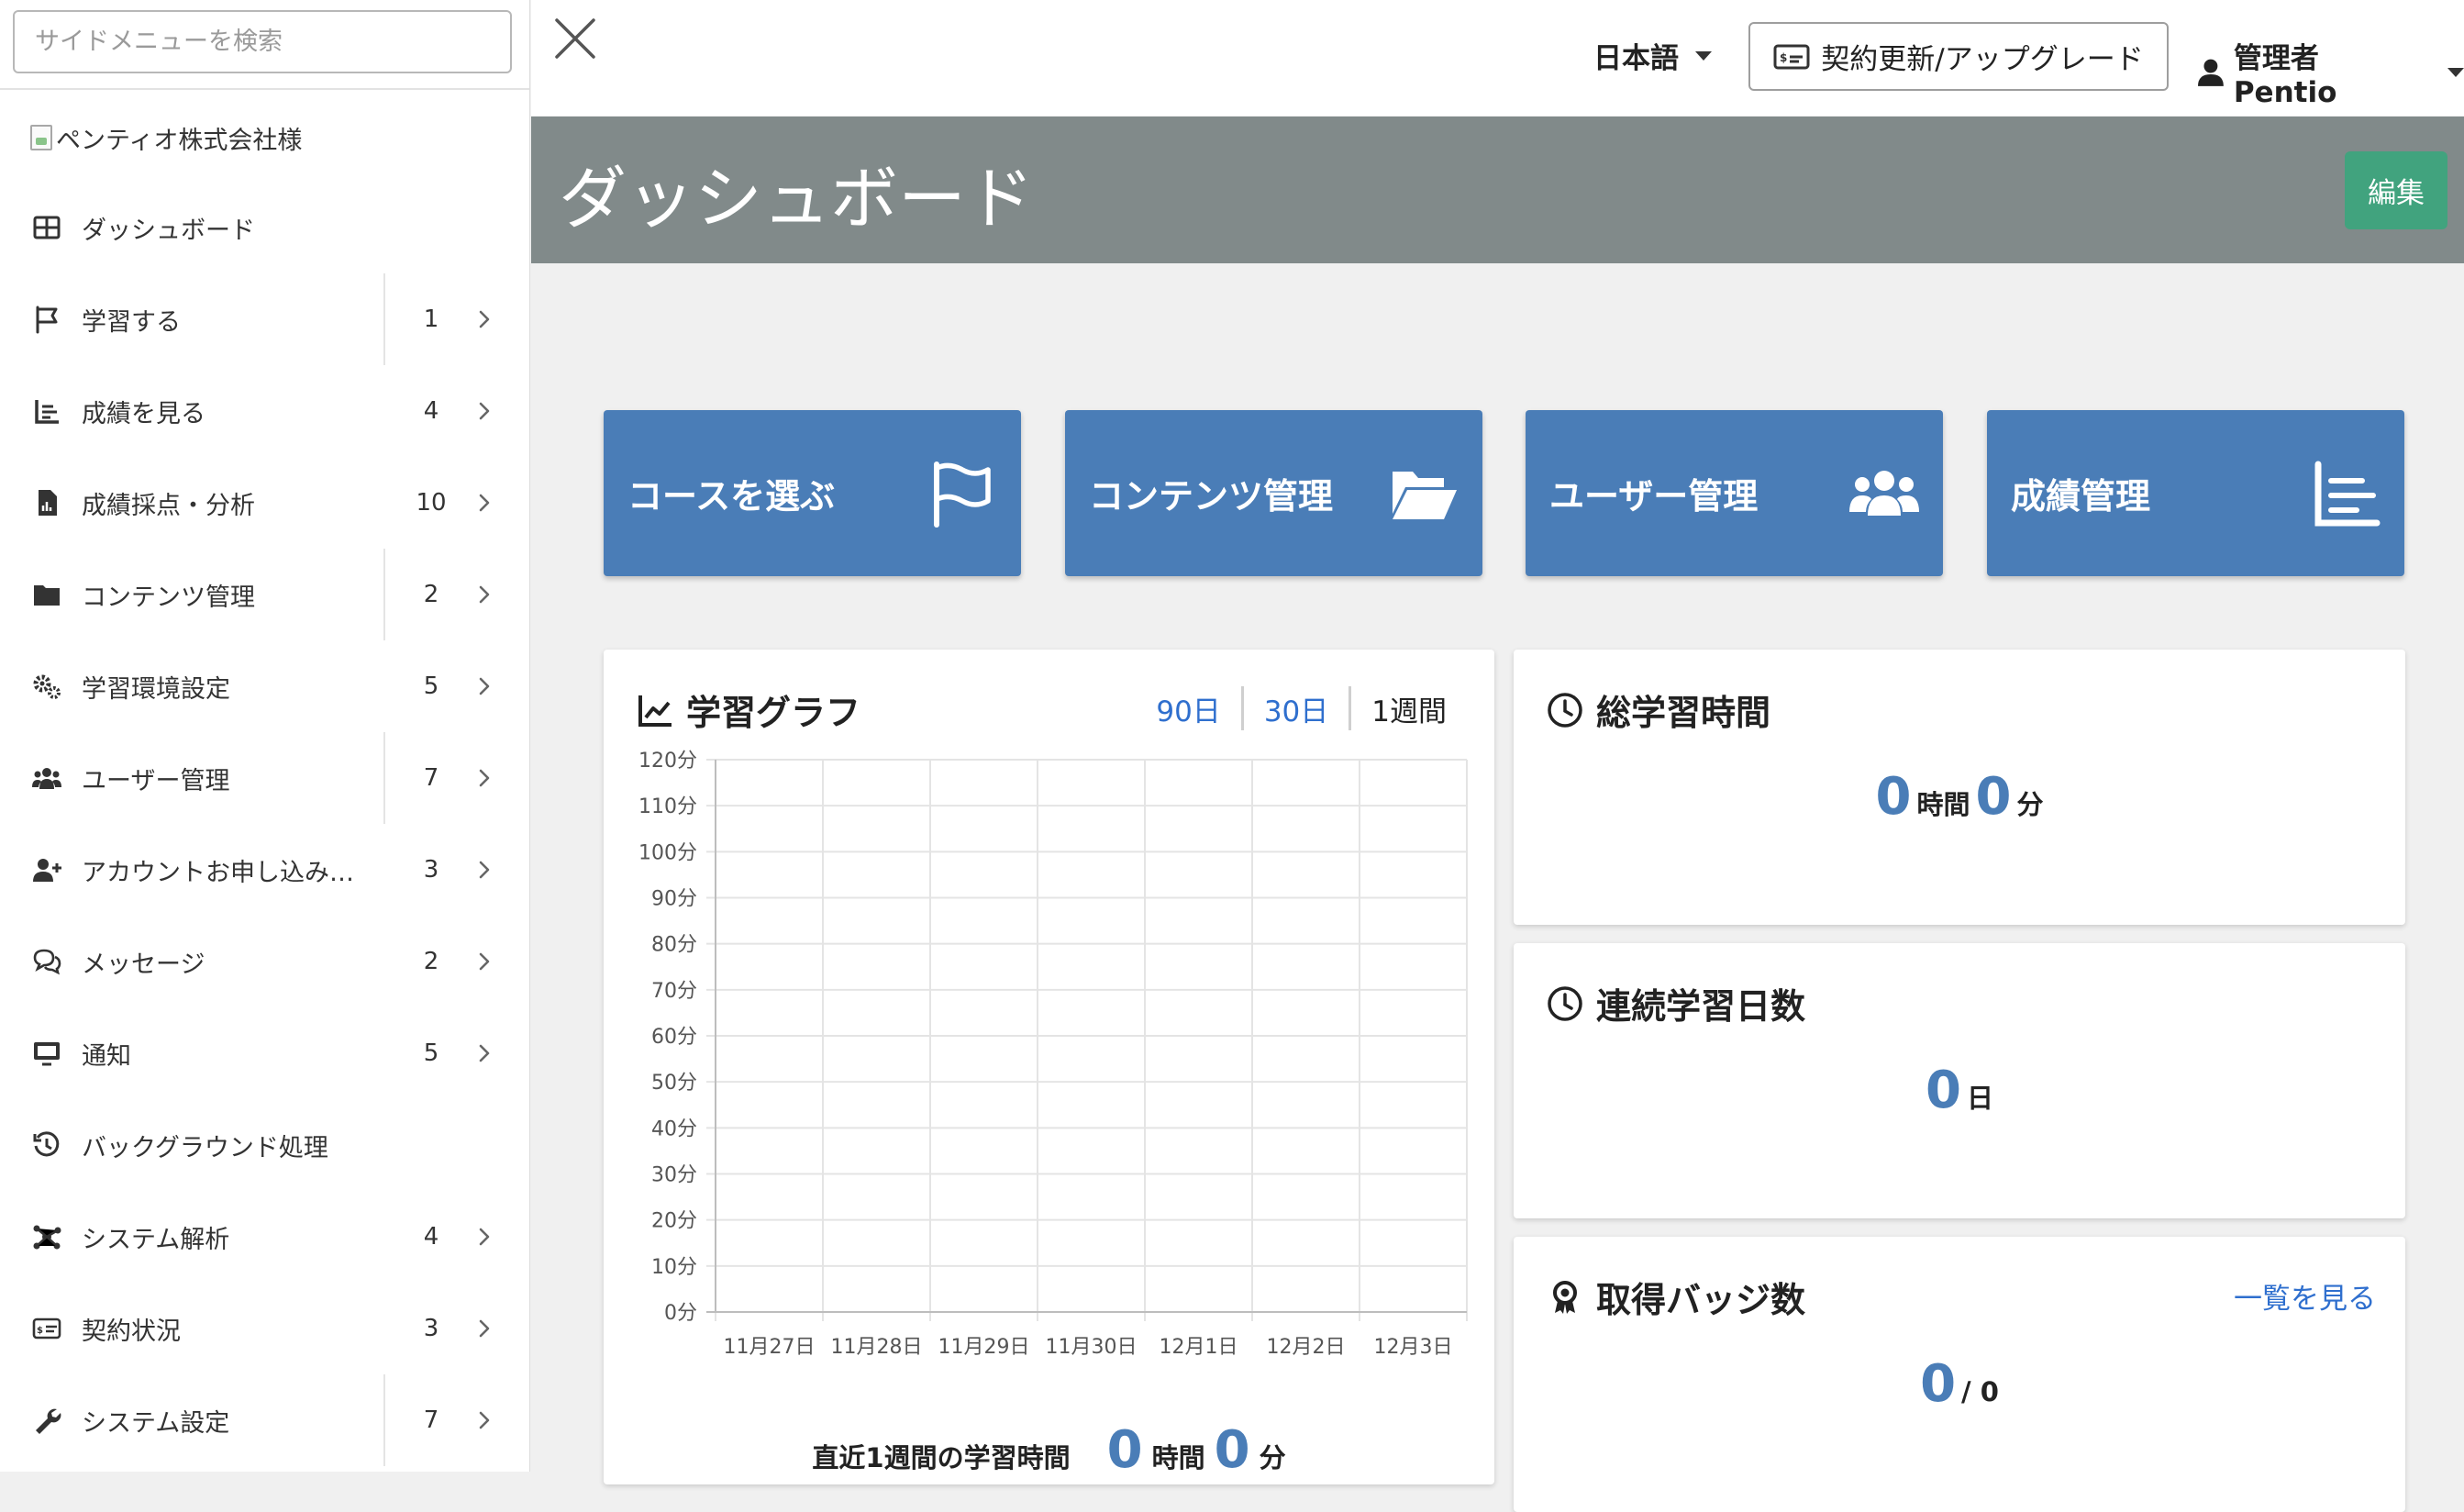 The image size is (2464, 1512). What do you see at coordinates (674, 1221) in the screenshot?
I see `y-tick-label: 20分` at bounding box center [674, 1221].